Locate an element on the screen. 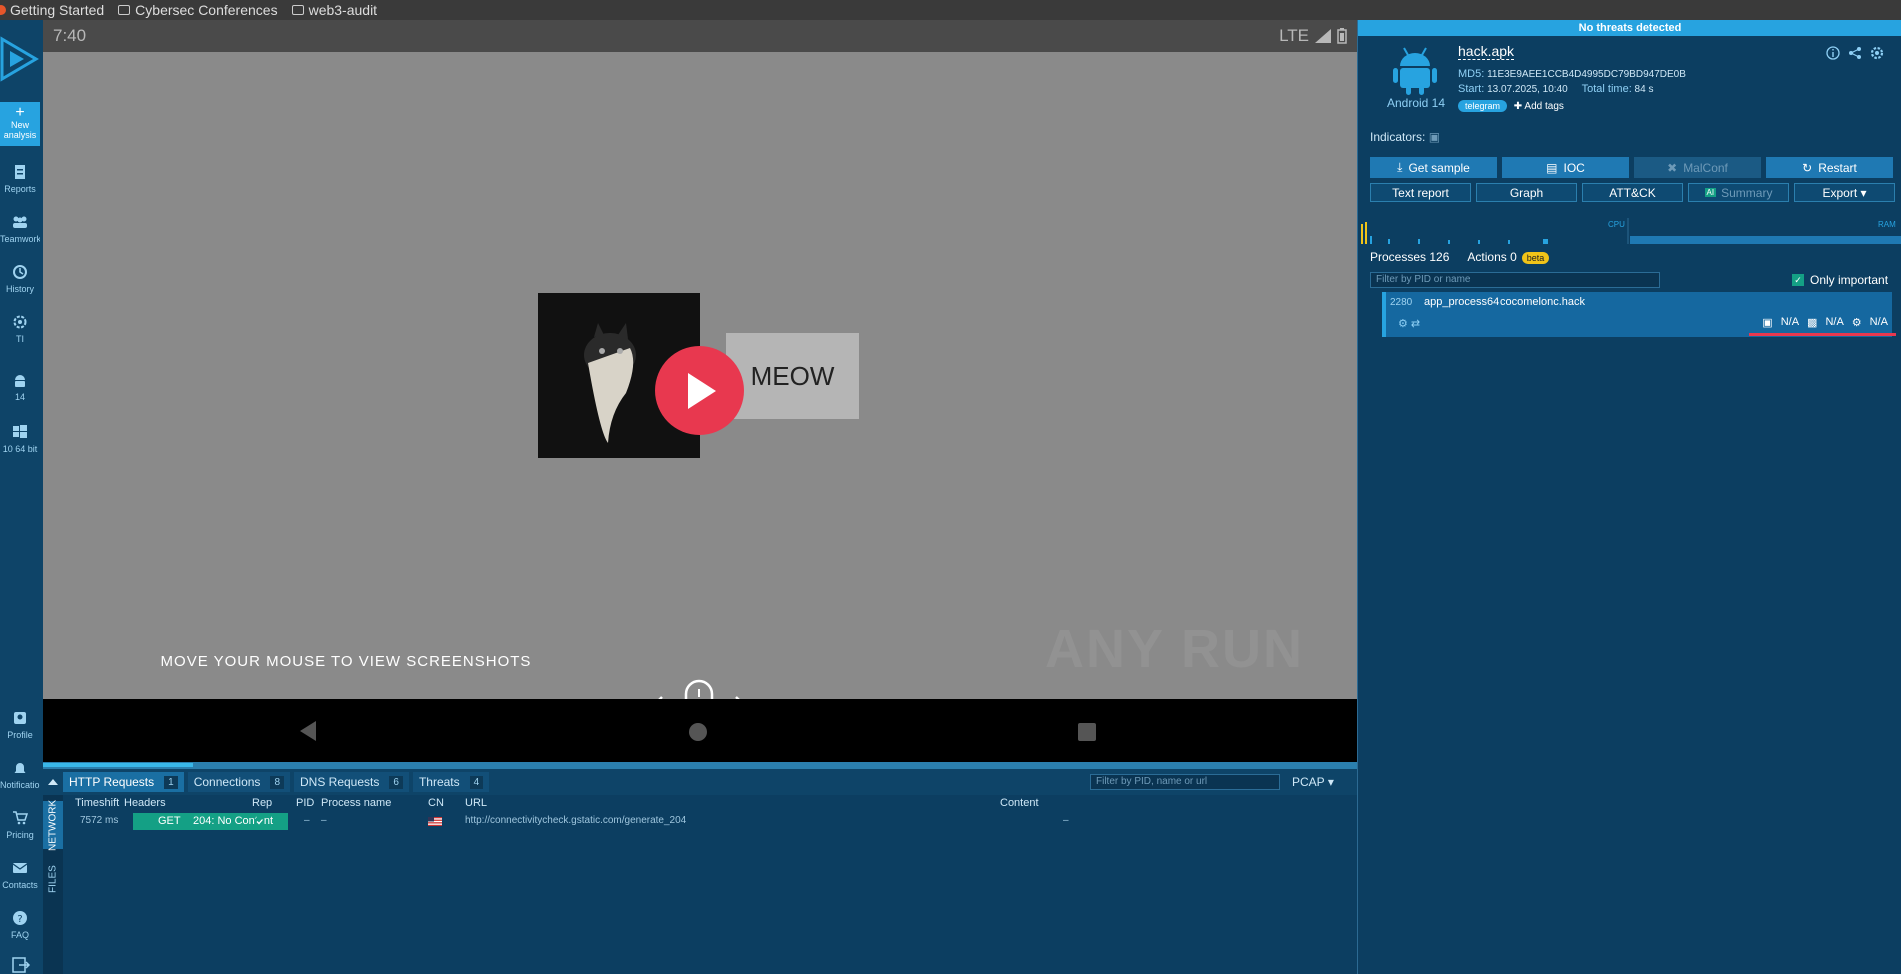 This screenshot has height=974, width=1901. meow-button: MEOW is located at coordinates (792, 376).